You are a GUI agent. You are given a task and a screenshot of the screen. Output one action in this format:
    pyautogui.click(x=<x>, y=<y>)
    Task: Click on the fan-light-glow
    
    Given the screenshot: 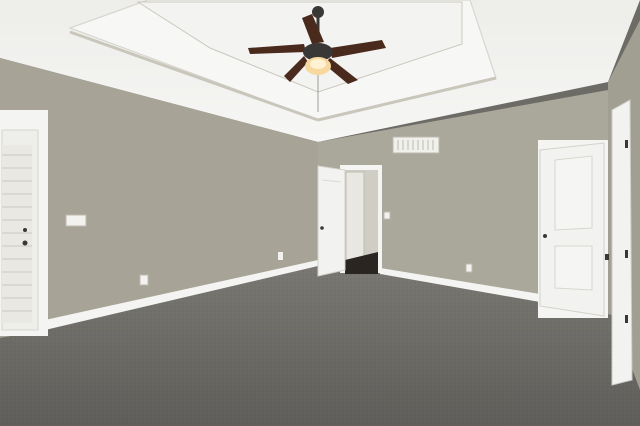 What is the action you would take?
    pyautogui.click(x=318, y=64)
    